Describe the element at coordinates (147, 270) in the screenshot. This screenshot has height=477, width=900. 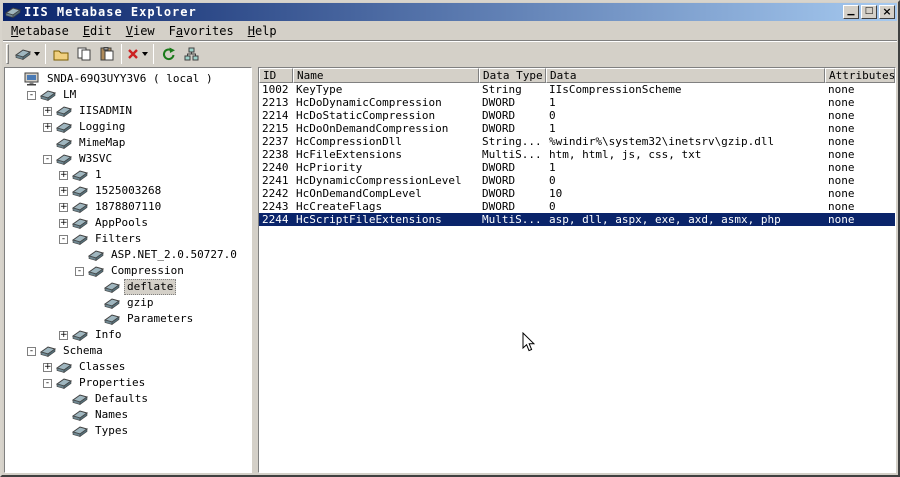
I see `tree-item-label: Compression` at that location.